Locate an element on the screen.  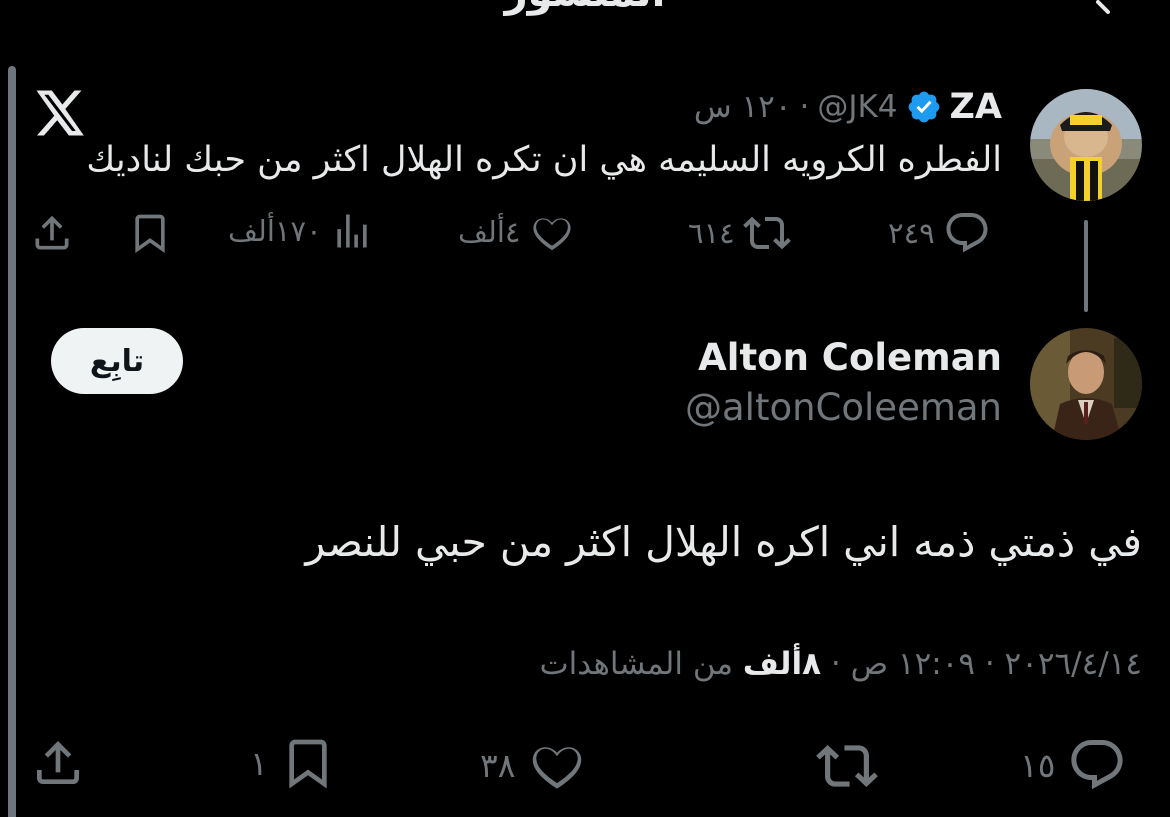
views-button: ١٧٠ألف is located at coordinates (301, 231).